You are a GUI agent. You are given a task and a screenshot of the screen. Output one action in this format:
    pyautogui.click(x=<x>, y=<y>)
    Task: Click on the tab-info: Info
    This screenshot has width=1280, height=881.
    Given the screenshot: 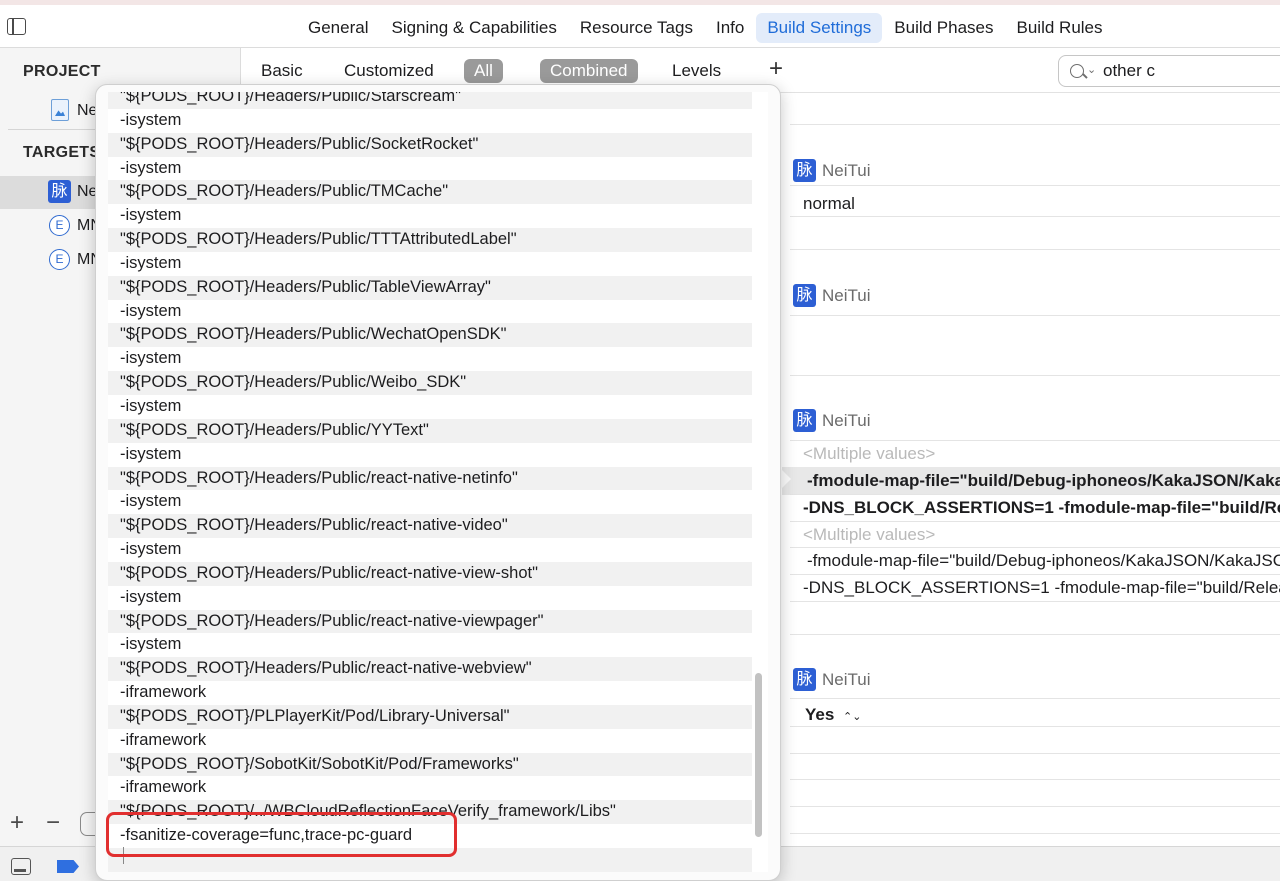 What is the action you would take?
    pyautogui.click(x=730, y=28)
    